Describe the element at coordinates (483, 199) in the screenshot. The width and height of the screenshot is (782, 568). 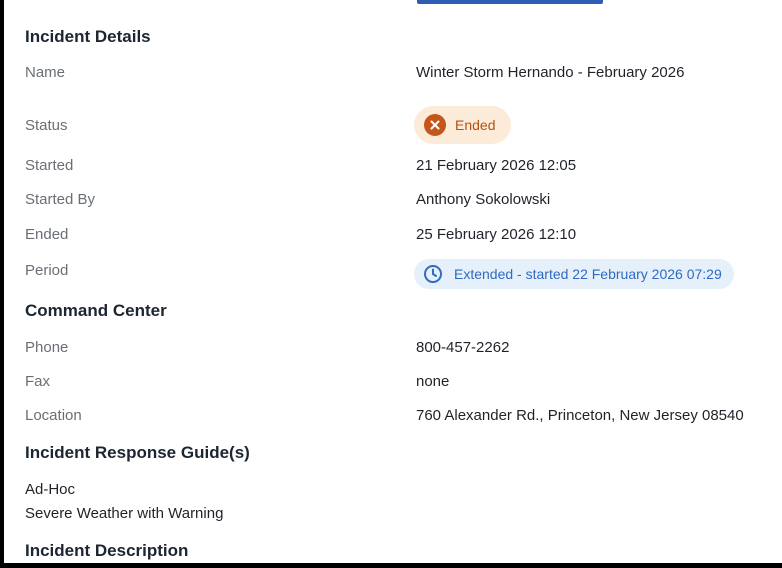
I see `value-started-by: Anthony Sokolowski` at that location.